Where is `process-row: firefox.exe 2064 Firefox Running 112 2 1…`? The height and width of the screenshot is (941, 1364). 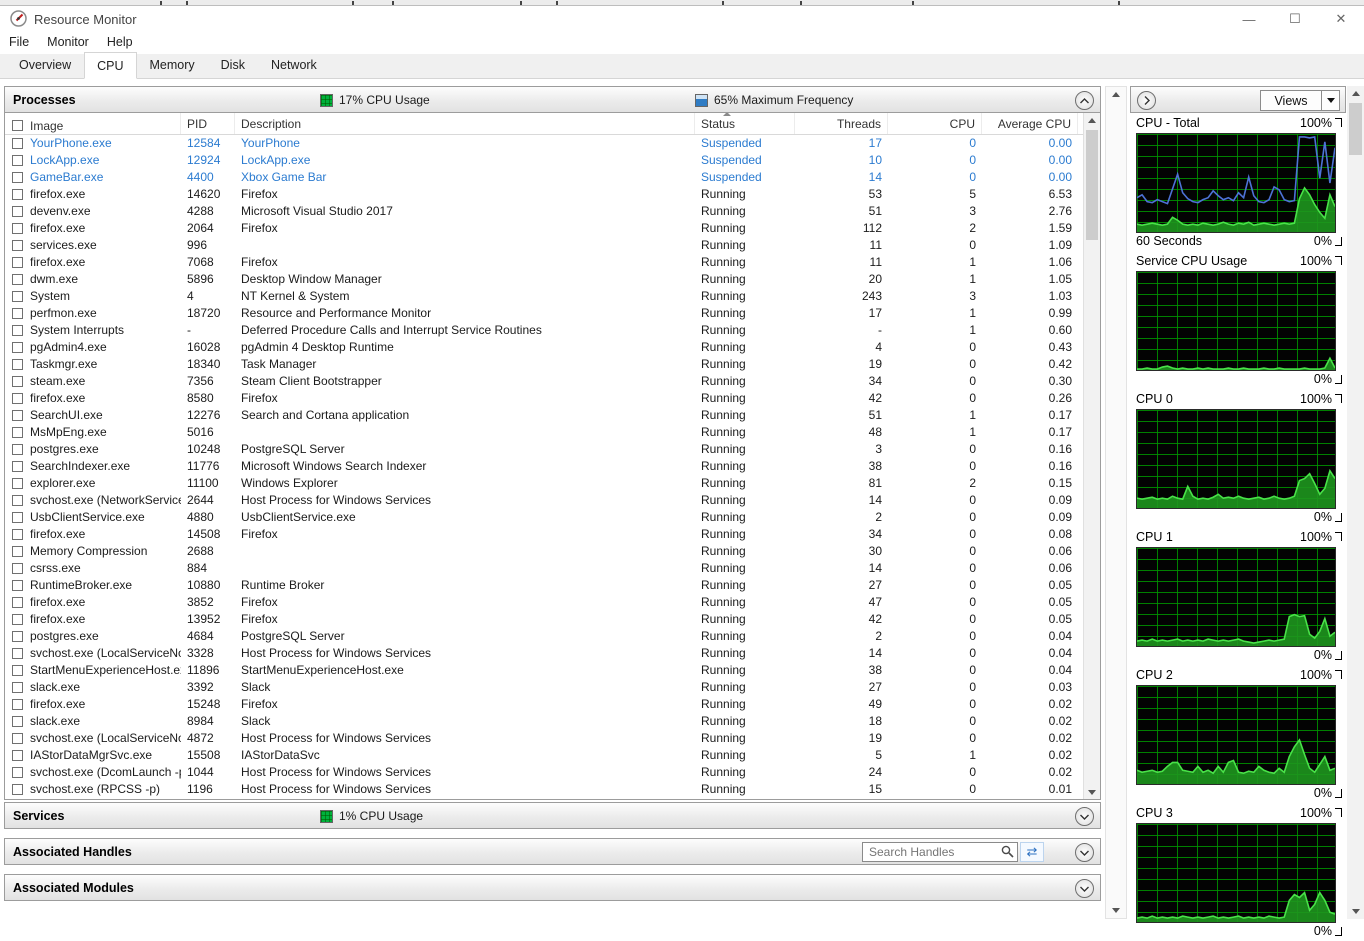 process-row: firefox.exe 2064 Firefox Running 112 2 1… is located at coordinates (541, 228).